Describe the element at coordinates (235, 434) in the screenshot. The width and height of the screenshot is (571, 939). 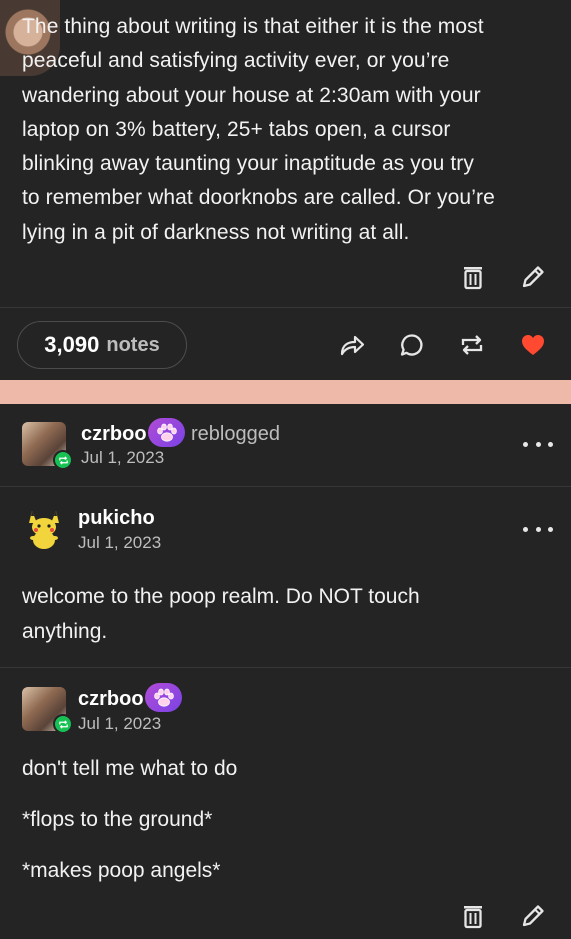
I see `reblogged-label: reblogged` at that location.